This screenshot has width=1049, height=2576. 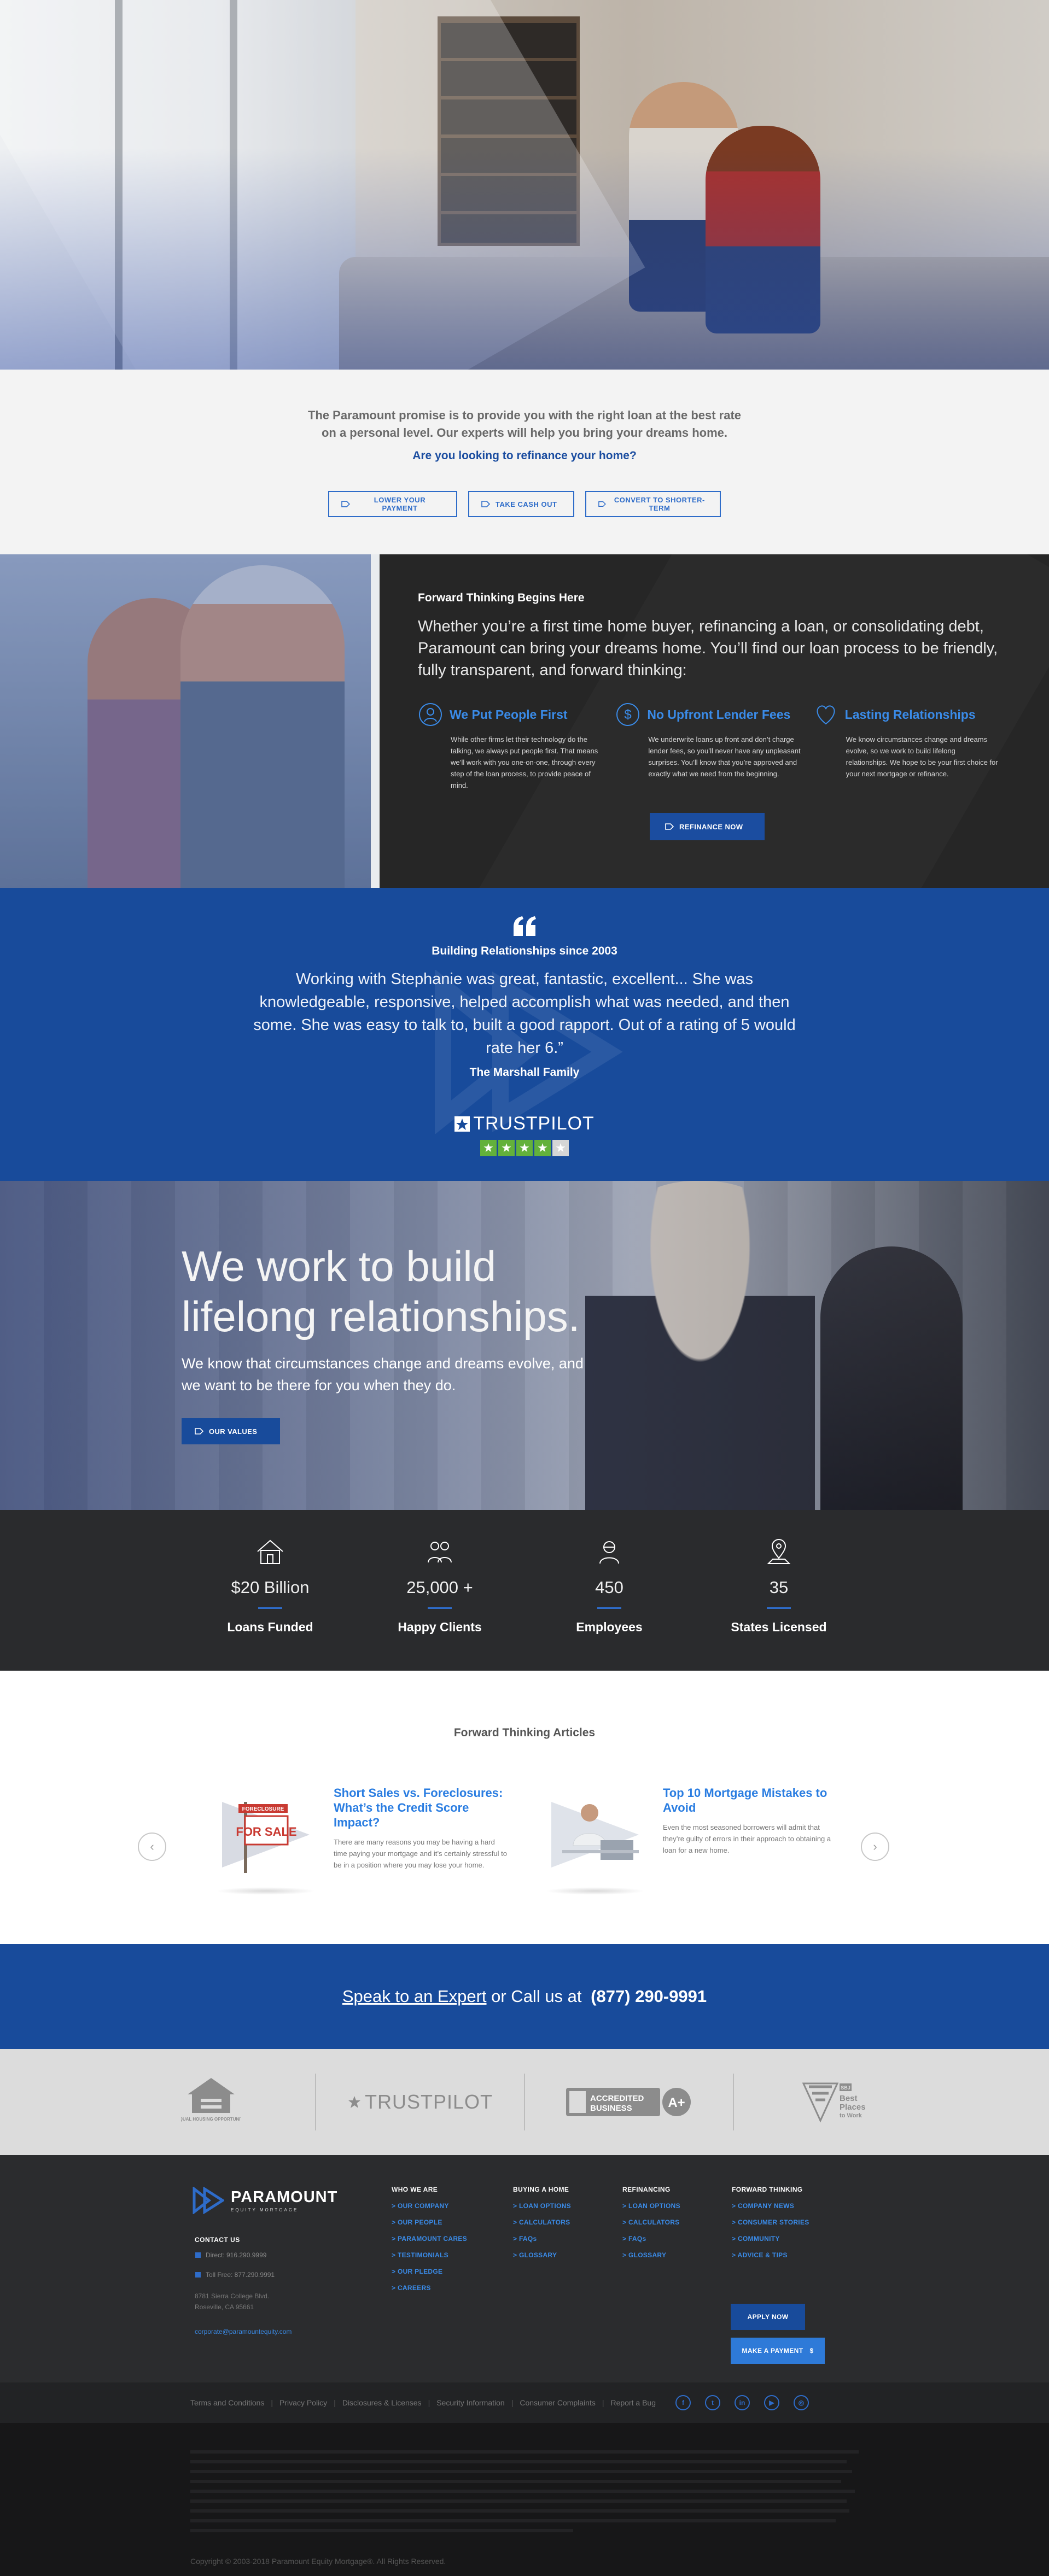 I want to click on stat-states-licensed: 35 States Licensed, so click(x=779, y=1605).